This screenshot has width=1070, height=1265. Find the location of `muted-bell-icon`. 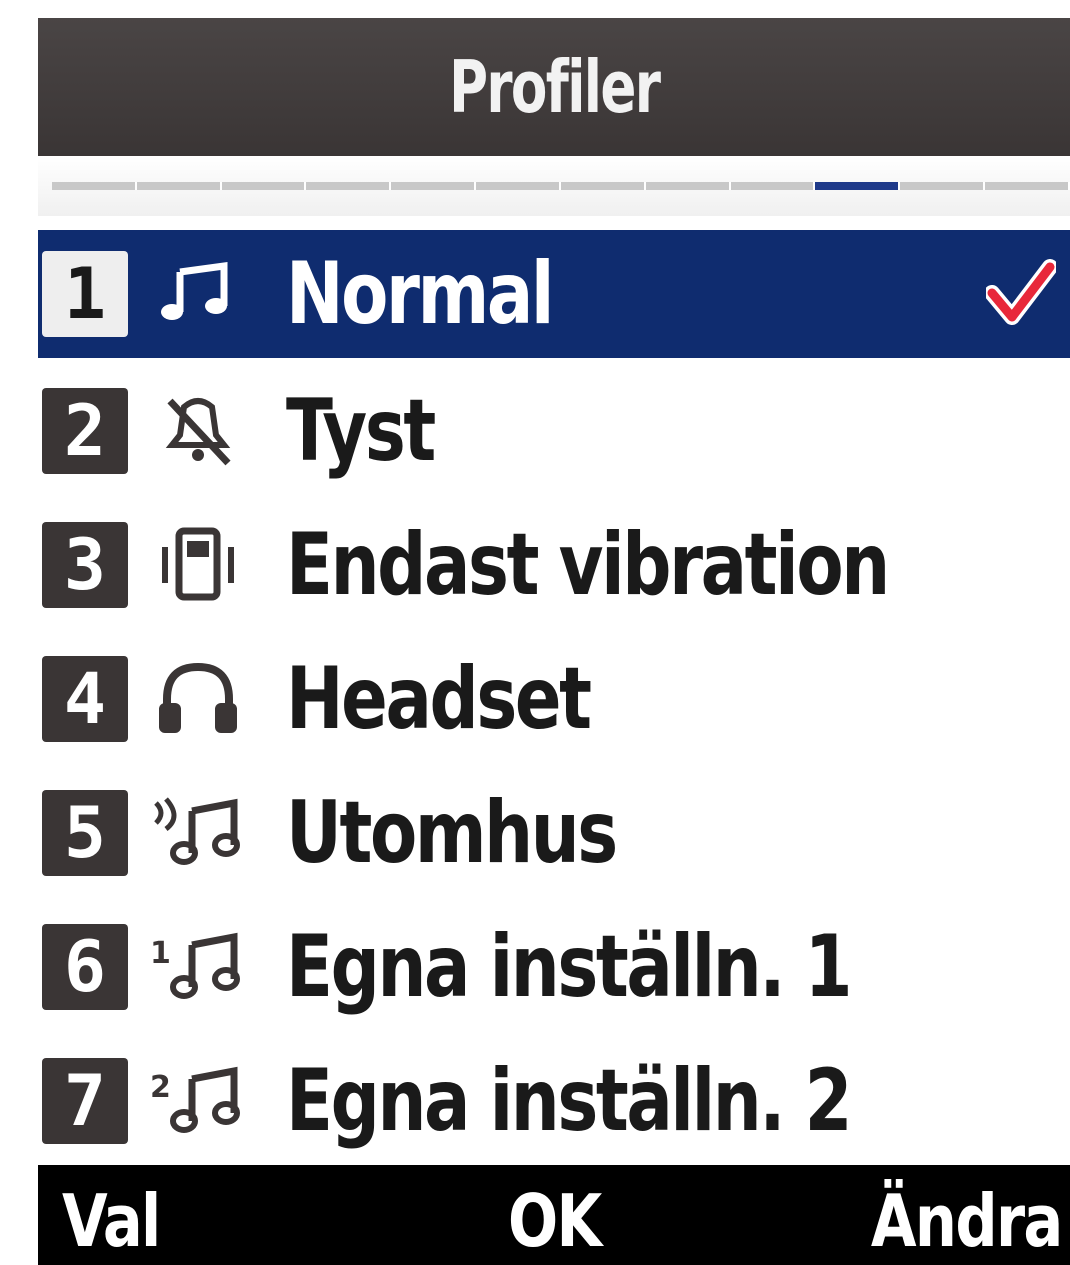

muted-bell-icon is located at coordinates (198, 431).